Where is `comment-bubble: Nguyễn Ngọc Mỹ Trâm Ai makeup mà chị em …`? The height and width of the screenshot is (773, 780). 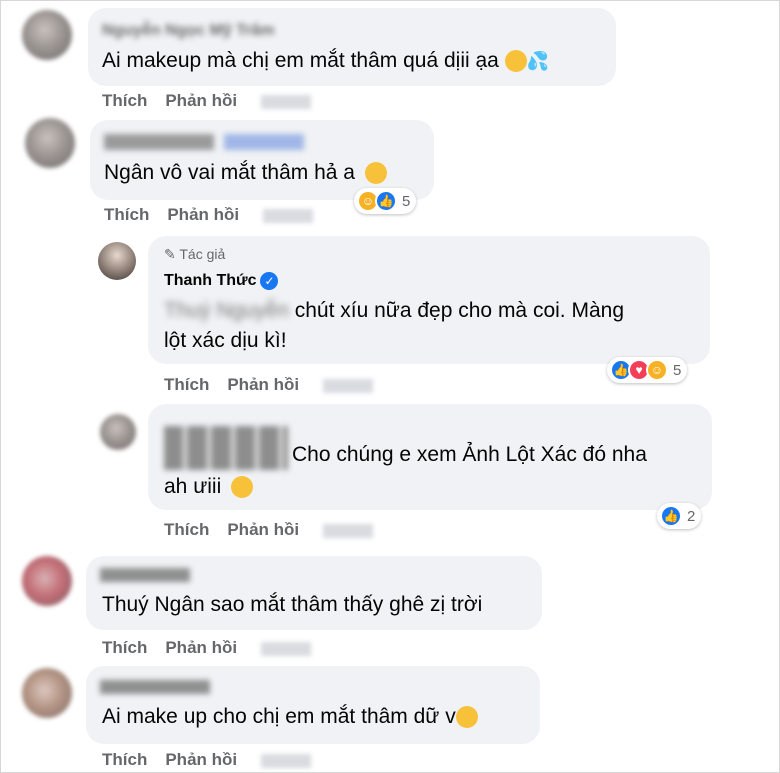
comment-bubble: Nguyễn Ngọc Mỹ Trâm Ai makeup mà chị em … is located at coordinates (352, 47).